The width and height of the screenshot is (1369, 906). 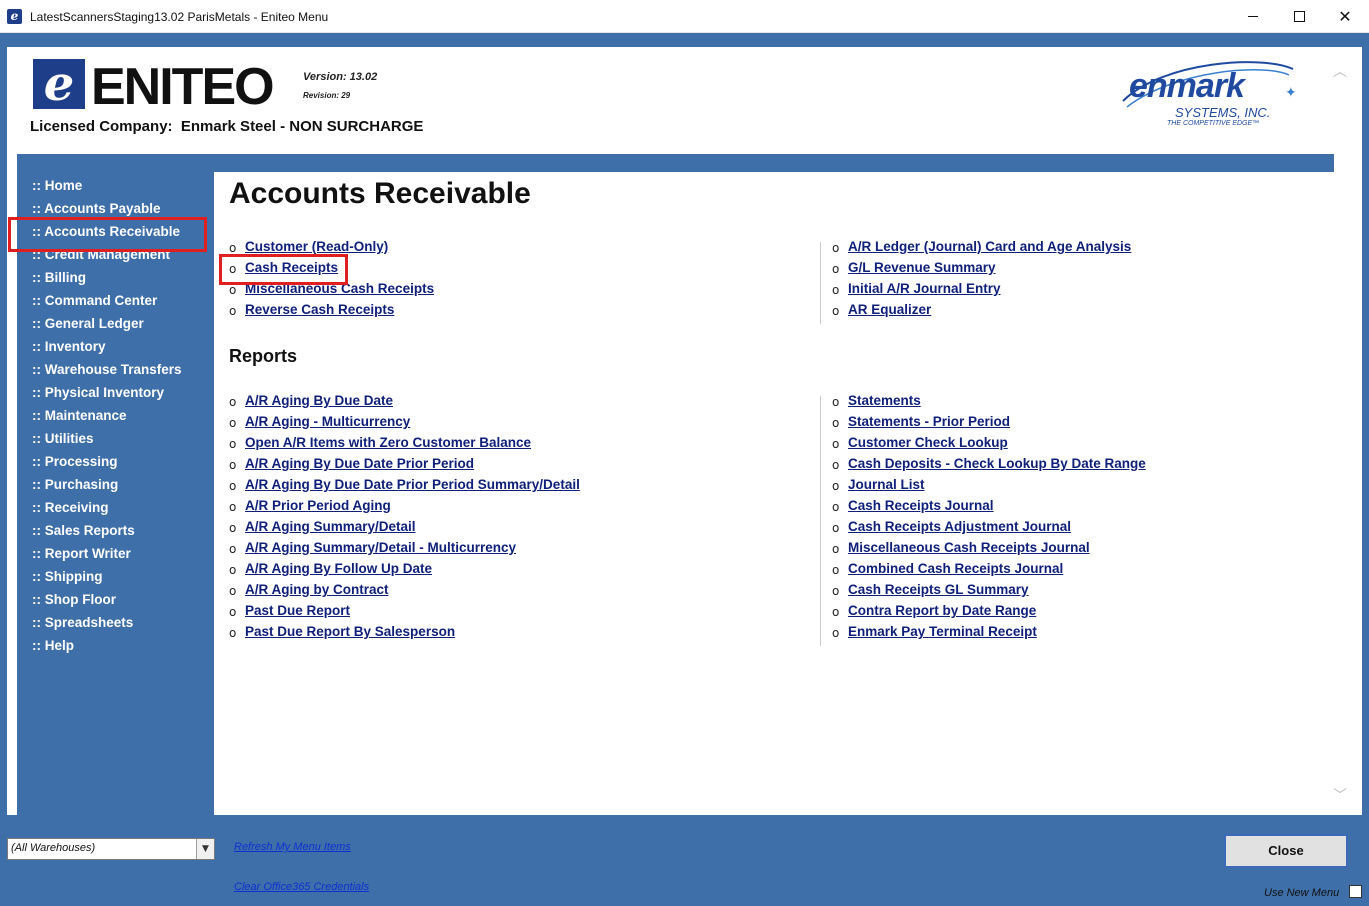 I want to click on report-link: Past Due Report, so click(x=297, y=610).